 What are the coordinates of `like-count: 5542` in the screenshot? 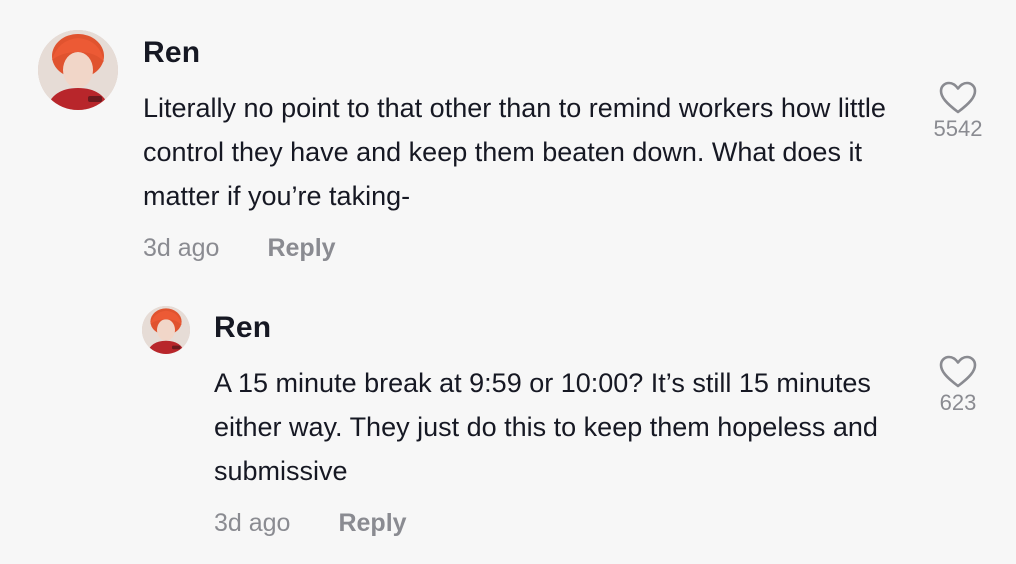 It's located at (958, 128).